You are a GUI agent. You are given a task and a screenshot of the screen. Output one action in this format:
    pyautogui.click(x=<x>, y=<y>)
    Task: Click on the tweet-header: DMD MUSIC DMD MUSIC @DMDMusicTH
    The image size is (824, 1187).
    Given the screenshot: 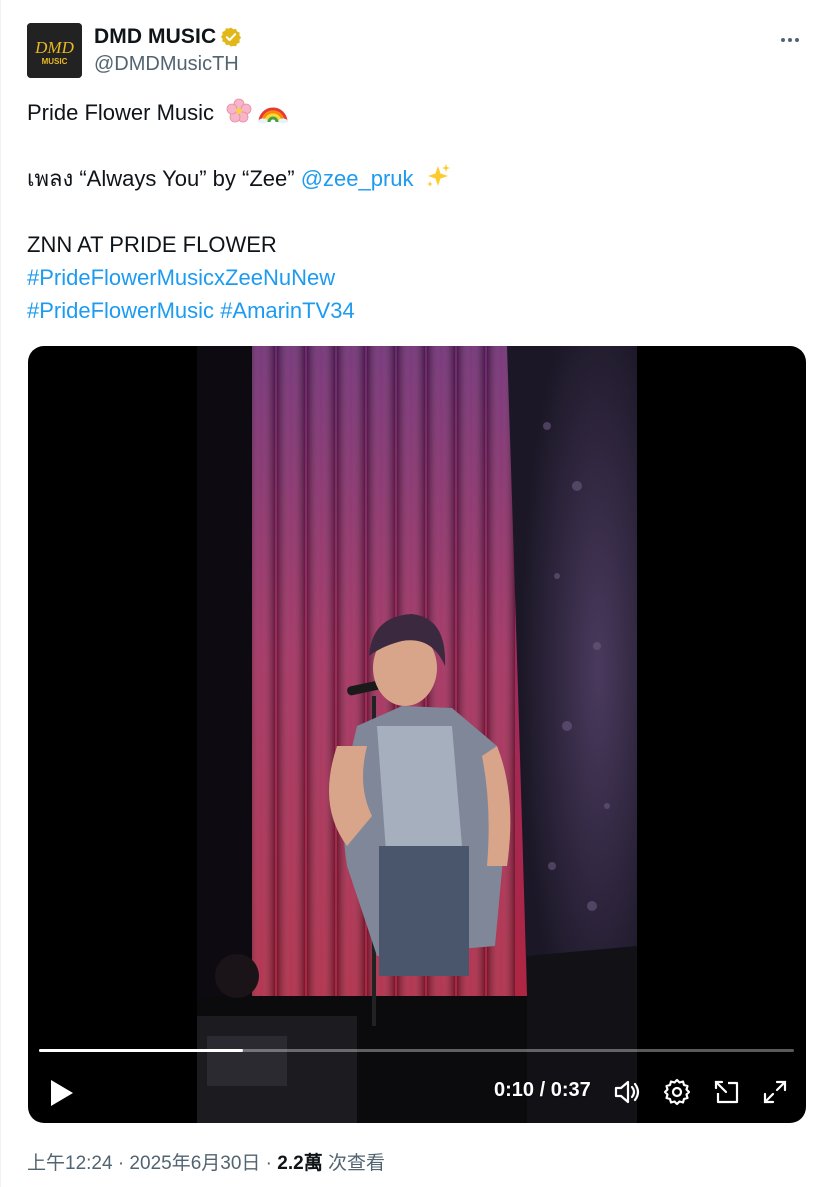 What is the action you would take?
    pyautogui.click(x=417, y=51)
    